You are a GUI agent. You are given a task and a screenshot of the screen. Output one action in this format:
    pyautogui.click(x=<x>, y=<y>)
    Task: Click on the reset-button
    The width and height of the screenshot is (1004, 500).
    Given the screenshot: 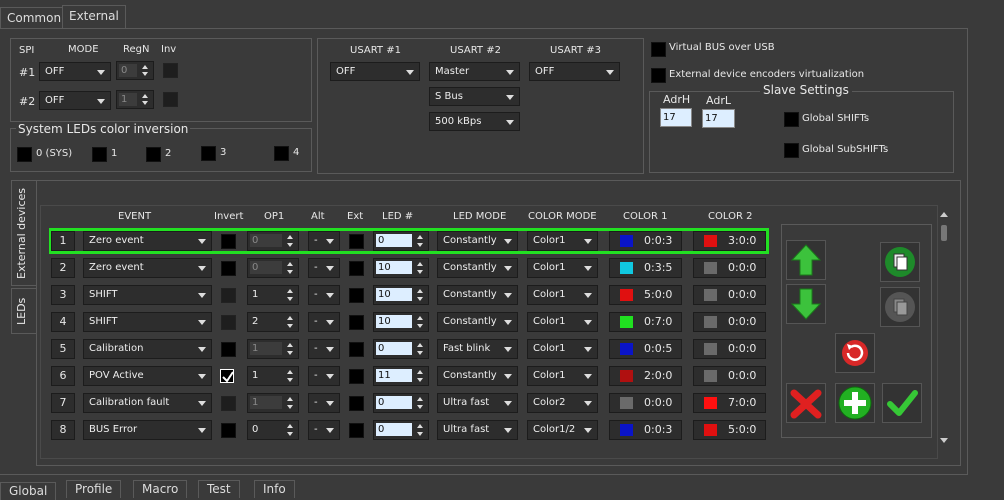 What is the action you would take?
    pyautogui.click(x=855, y=353)
    